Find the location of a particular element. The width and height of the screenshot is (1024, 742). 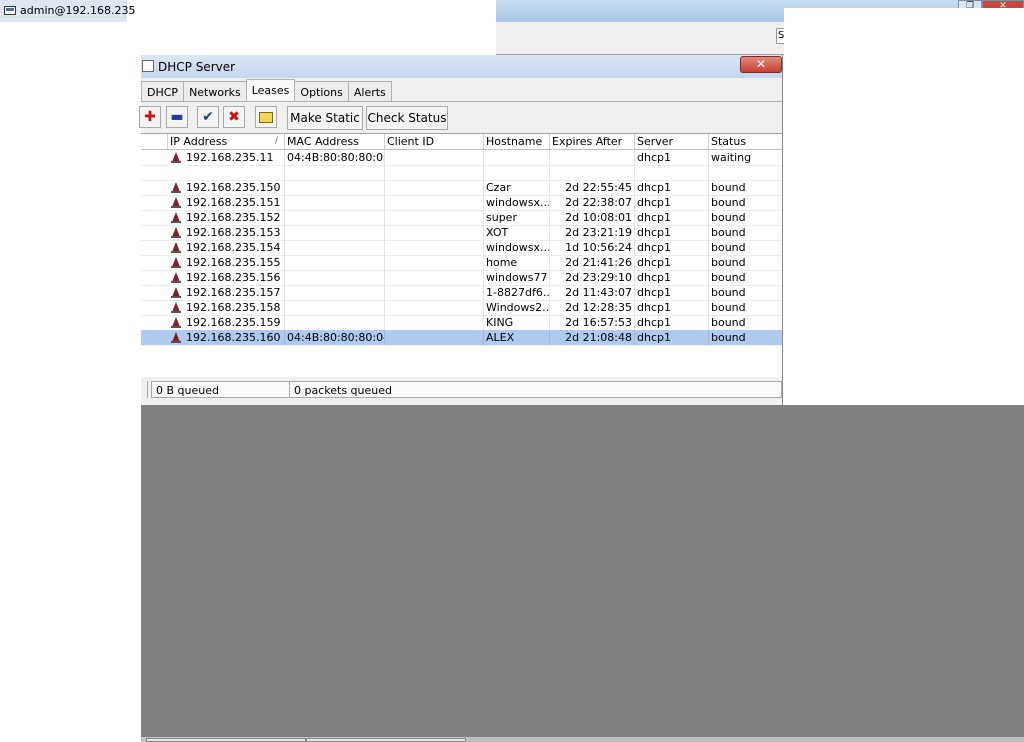

header-label: Server is located at coordinates (655, 141).